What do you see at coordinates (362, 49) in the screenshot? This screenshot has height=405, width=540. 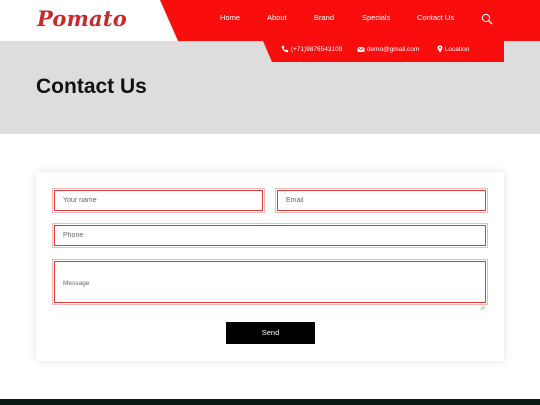 I see `email-icon` at bounding box center [362, 49].